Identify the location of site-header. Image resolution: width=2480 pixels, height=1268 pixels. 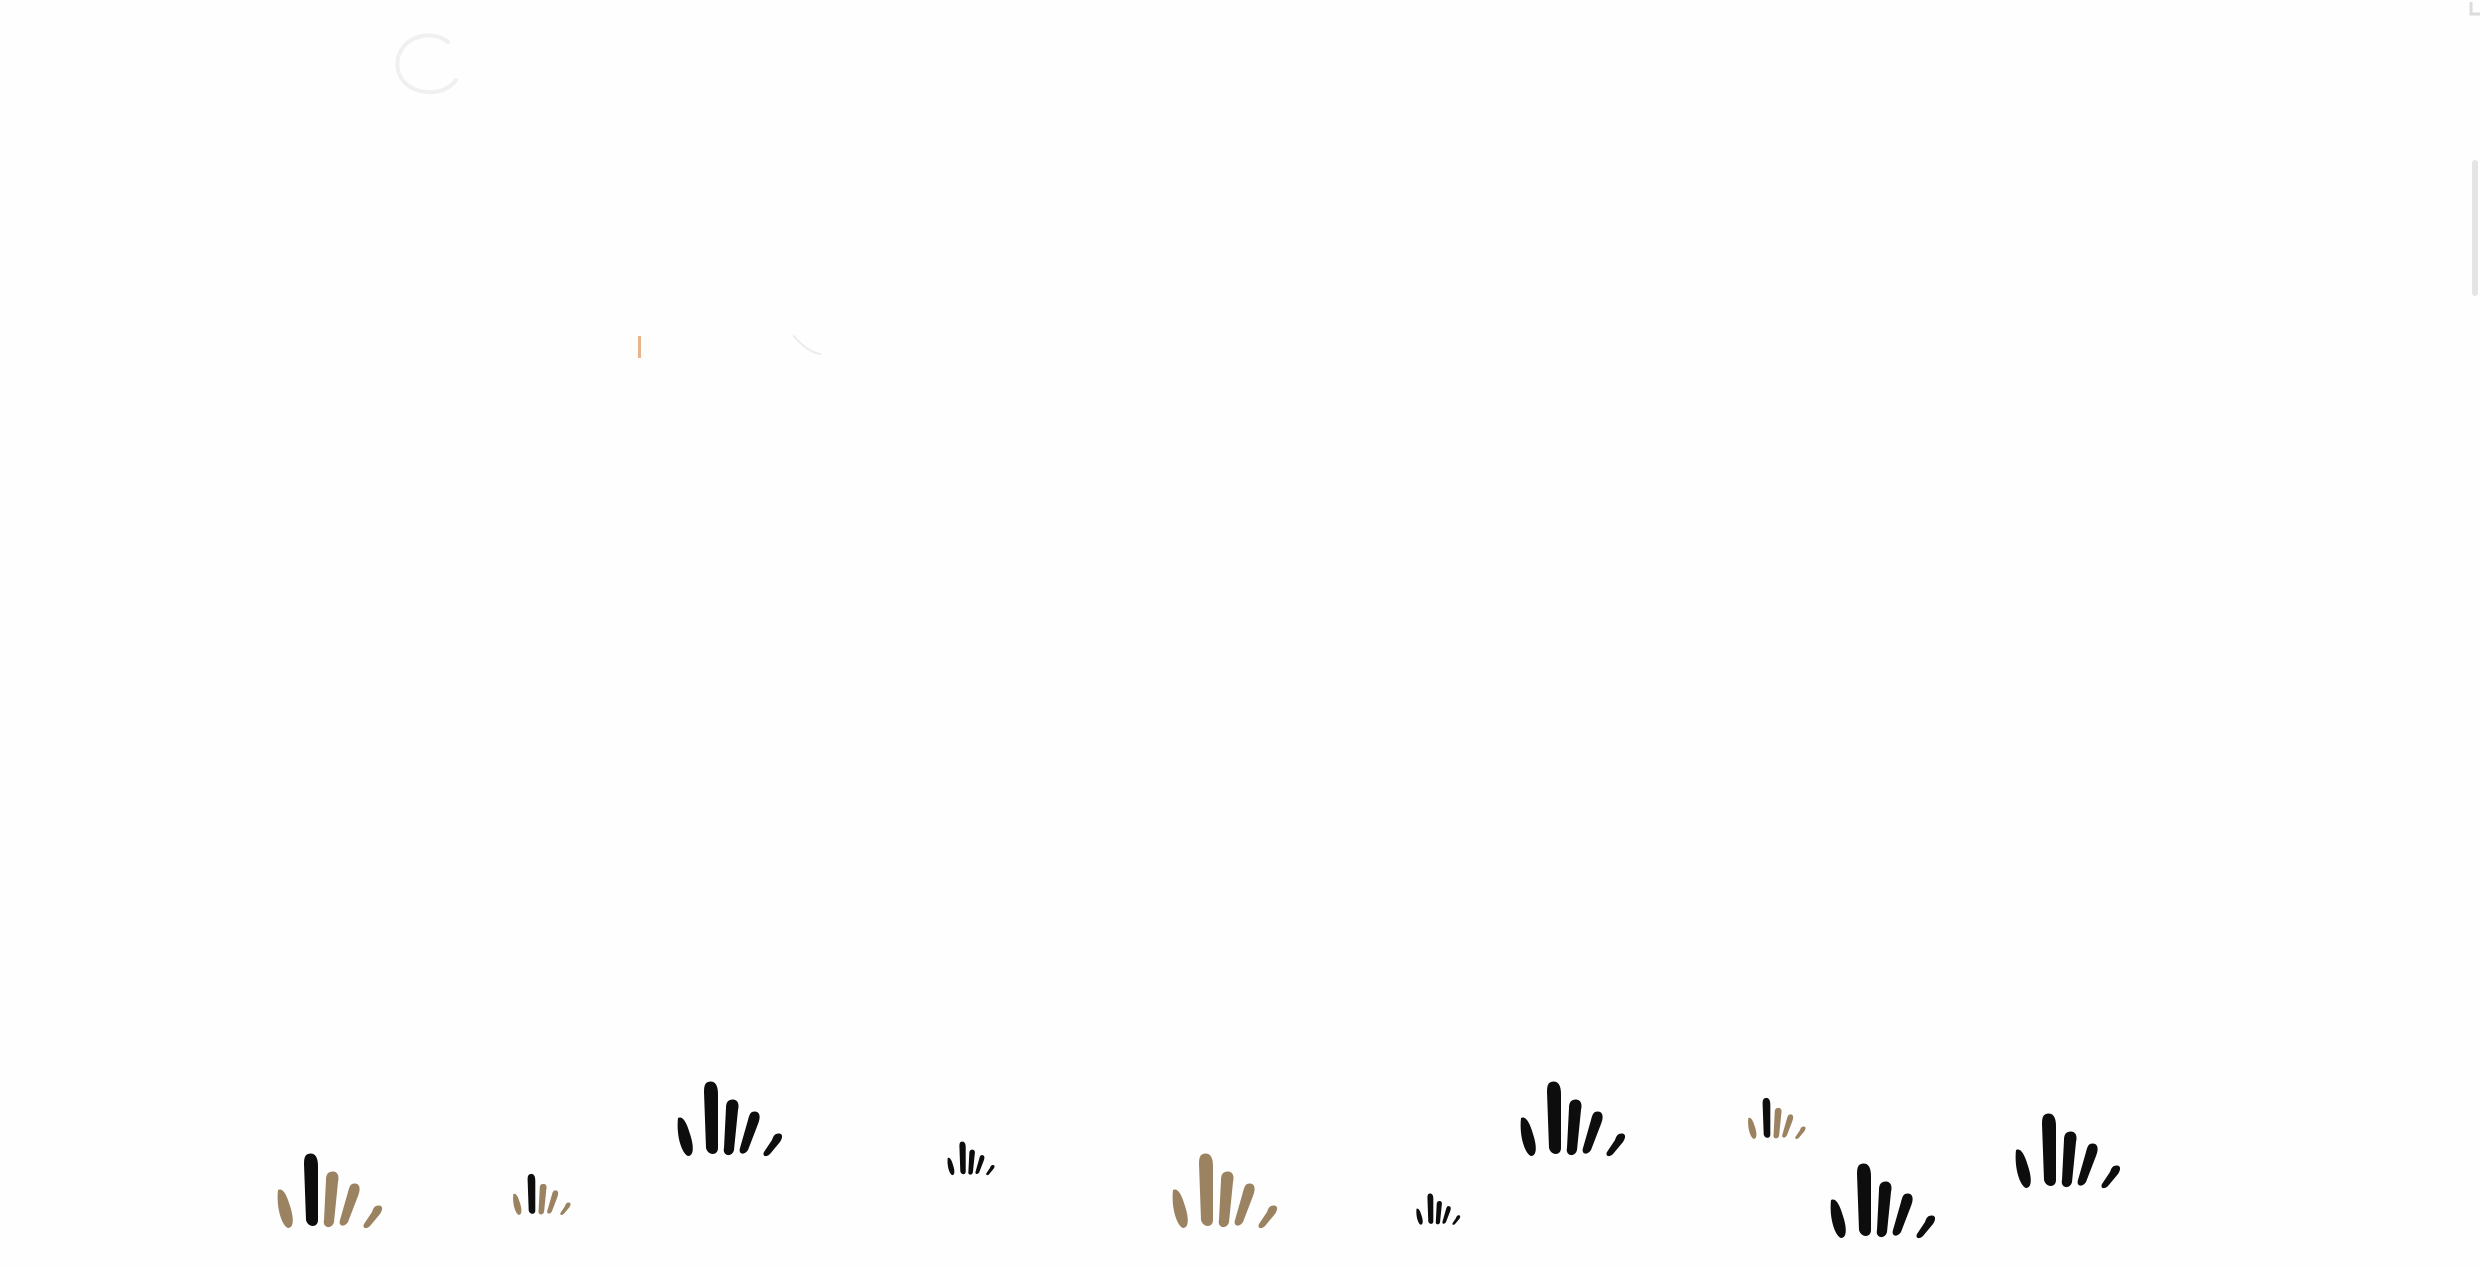
(1240, 65).